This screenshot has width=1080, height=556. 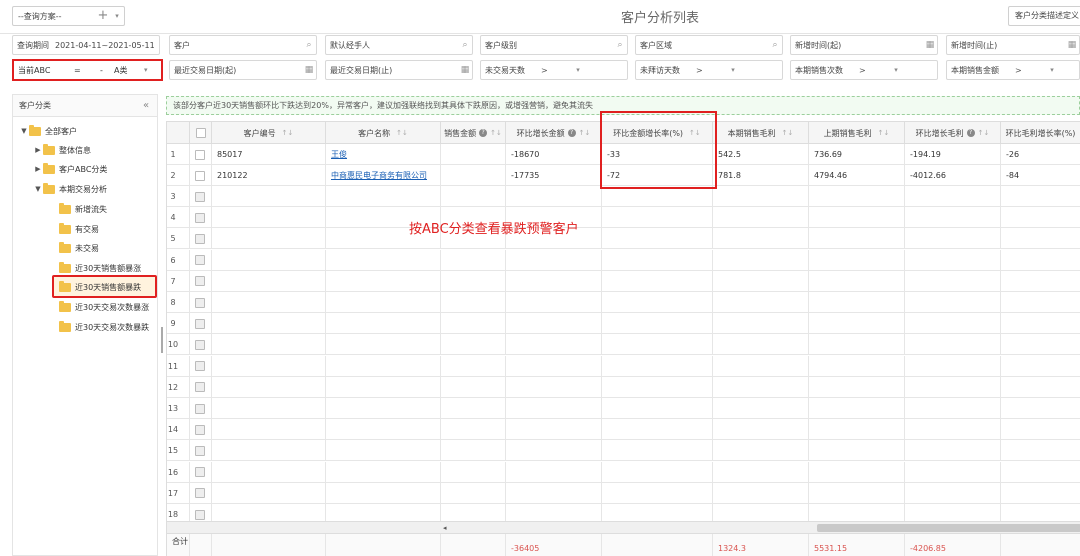 I want to click on table-row: 10, so click(x=623, y=345).